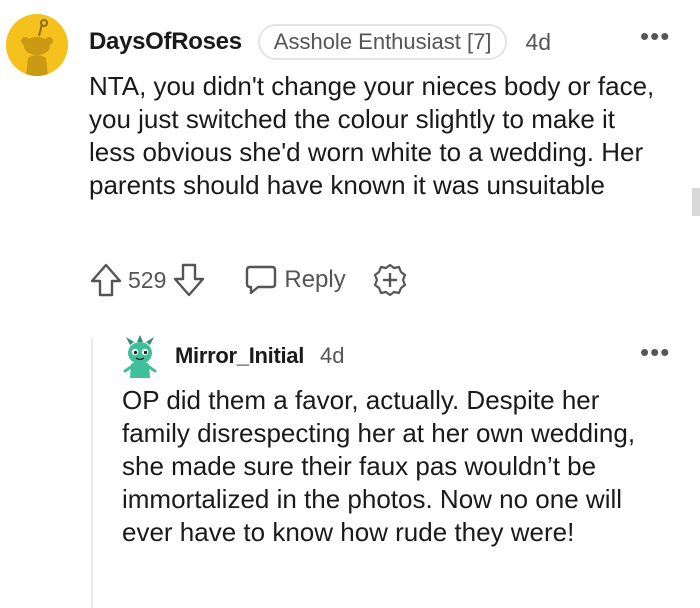 This screenshot has height=608, width=700. I want to click on comment-header: DaysOfRoses Asshole Enthusiast [7] 4d, so click(320, 42).